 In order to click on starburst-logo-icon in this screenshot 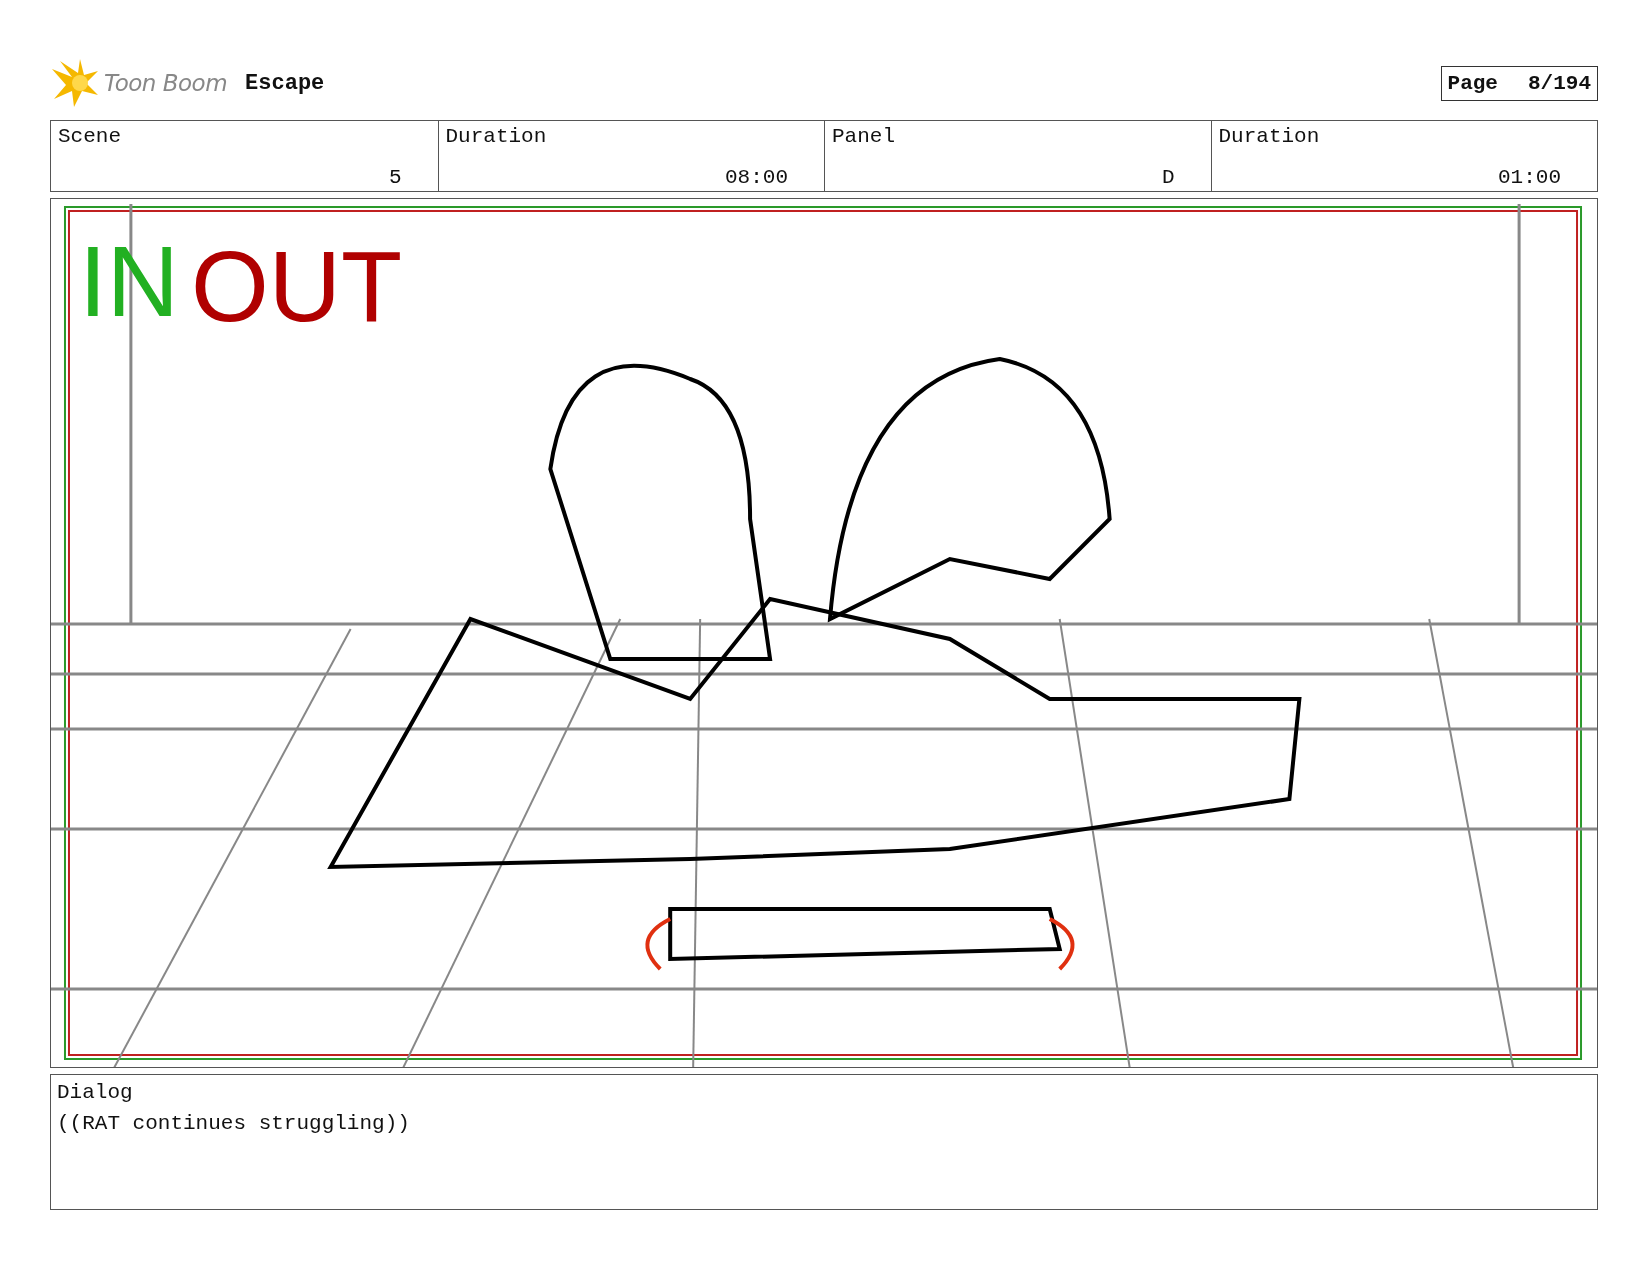, I will do `click(75, 83)`.